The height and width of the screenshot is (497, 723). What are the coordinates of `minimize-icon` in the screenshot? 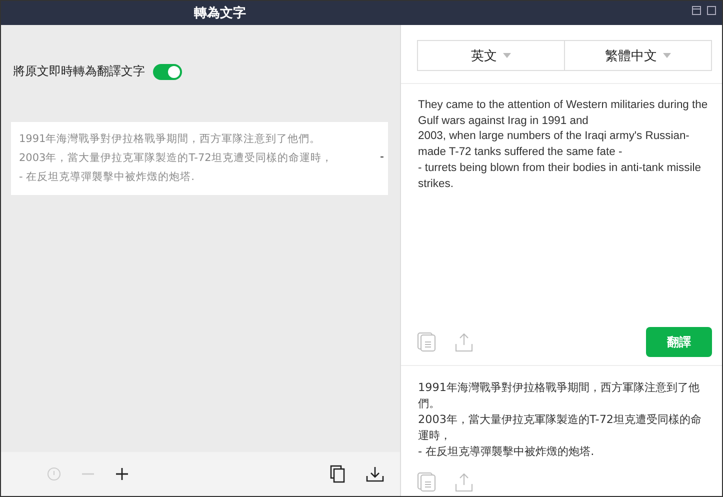 It's located at (696, 10).